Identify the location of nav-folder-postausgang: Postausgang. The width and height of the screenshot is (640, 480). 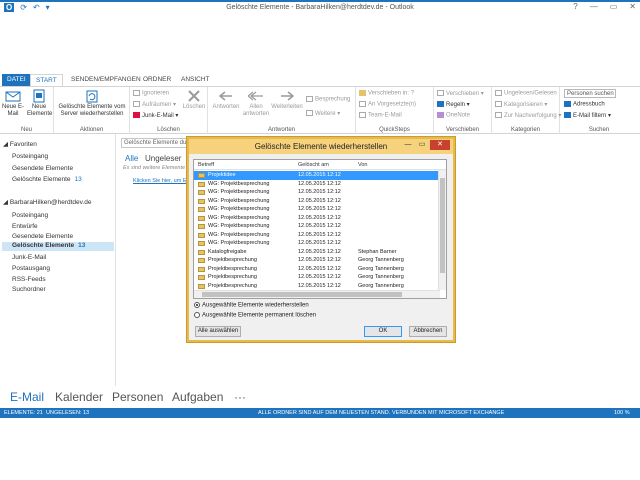
(31, 268).